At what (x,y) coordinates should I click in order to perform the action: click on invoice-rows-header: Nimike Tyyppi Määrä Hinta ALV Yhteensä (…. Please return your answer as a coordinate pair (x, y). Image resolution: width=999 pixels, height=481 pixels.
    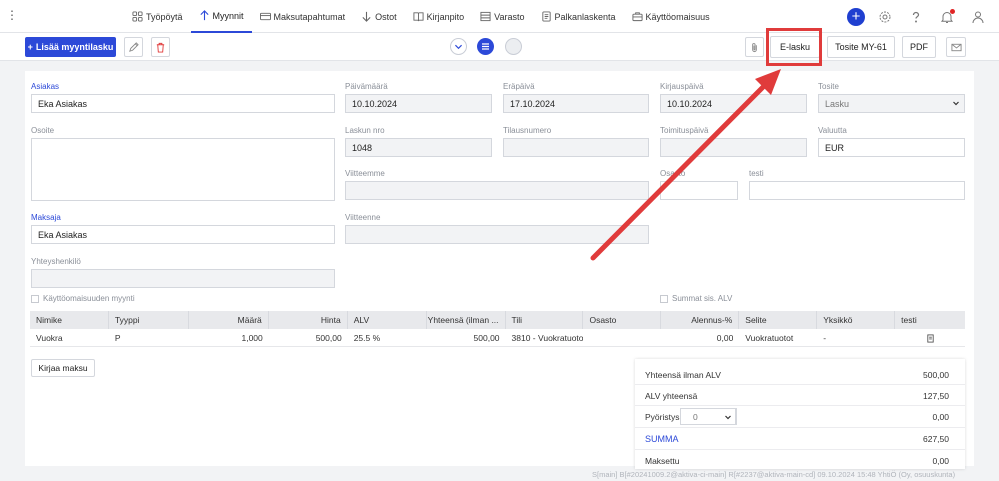
    Looking at the image, I should click on (497, 320).